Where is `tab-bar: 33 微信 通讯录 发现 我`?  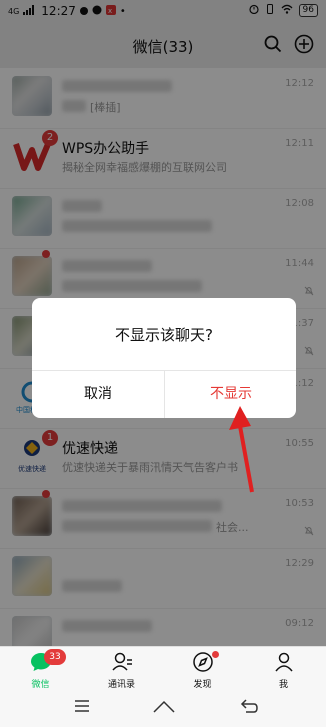
tab-bar: 33 微信 通讯录 发现 我 is located at coordinates (163, 668).